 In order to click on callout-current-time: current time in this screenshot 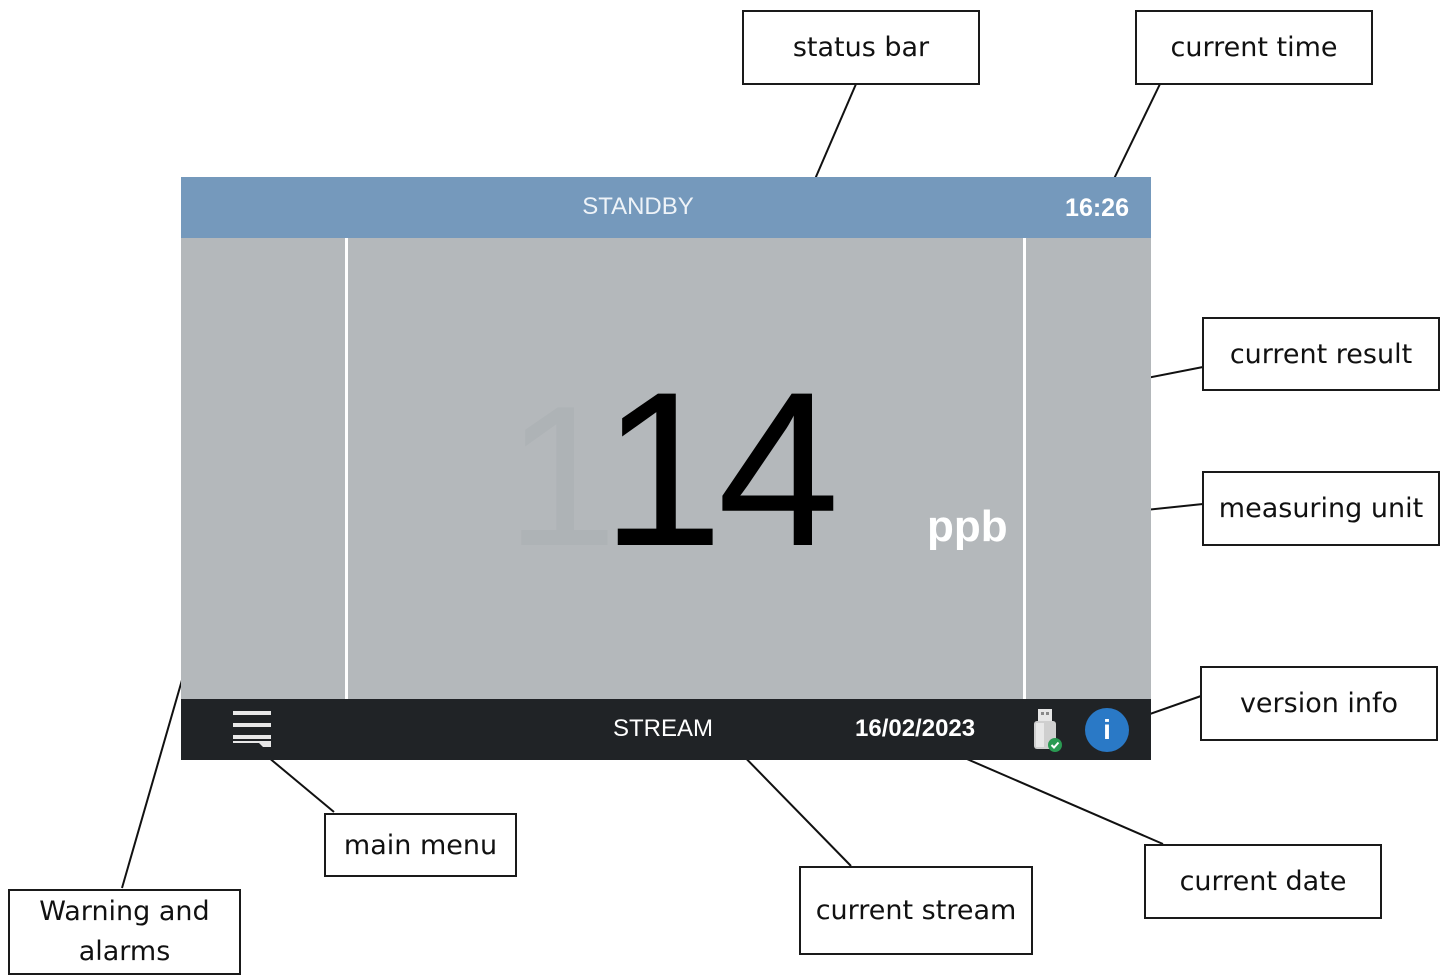, I will do `click(1254, 47)`.